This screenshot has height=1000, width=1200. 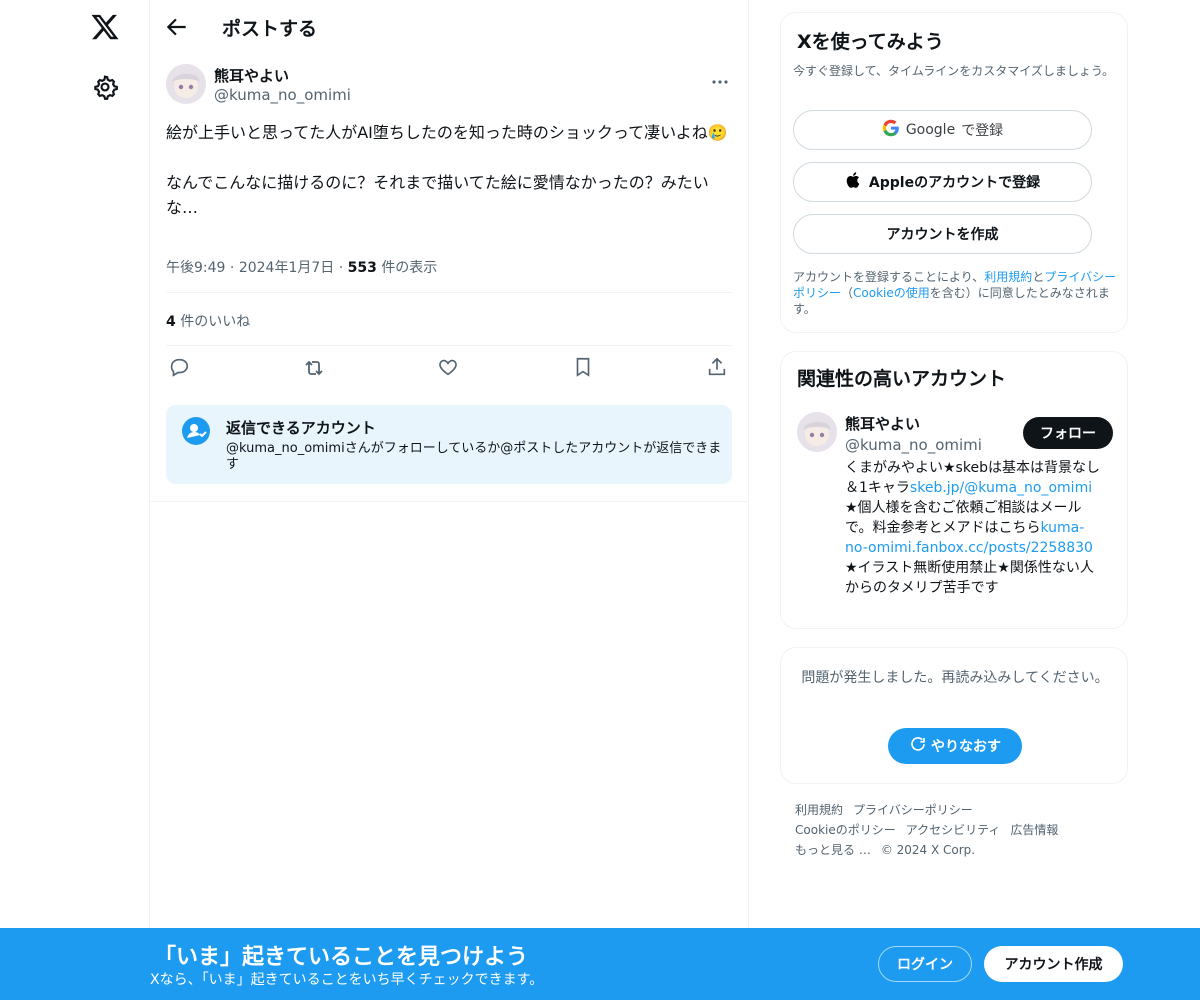 I want to click on apple-signup-label: Appleのアカウントで登録, so click(x=954, y=183).